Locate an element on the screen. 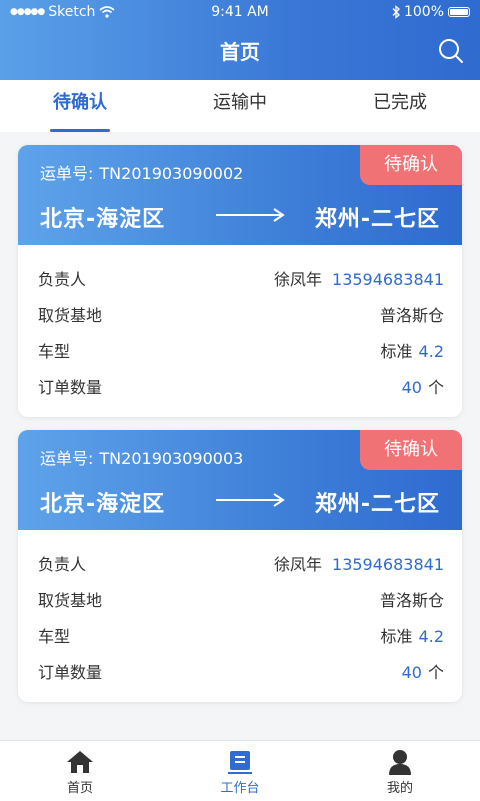  tab-completed: 已完成 is located at coordinates (400, 106).